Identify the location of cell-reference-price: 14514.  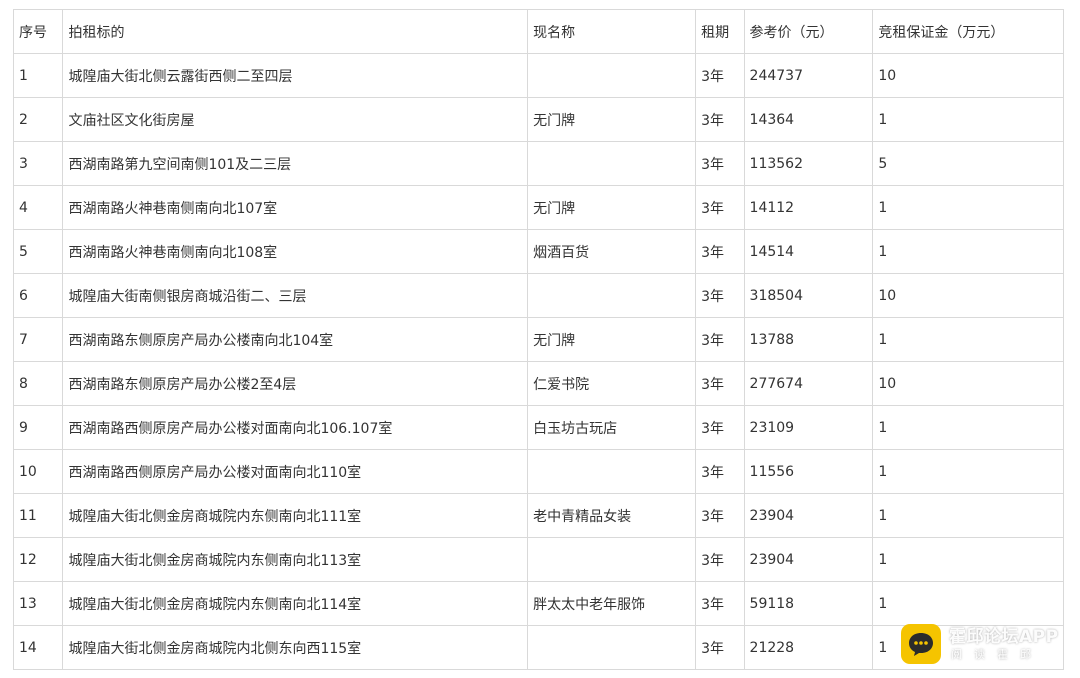
(808, 251).